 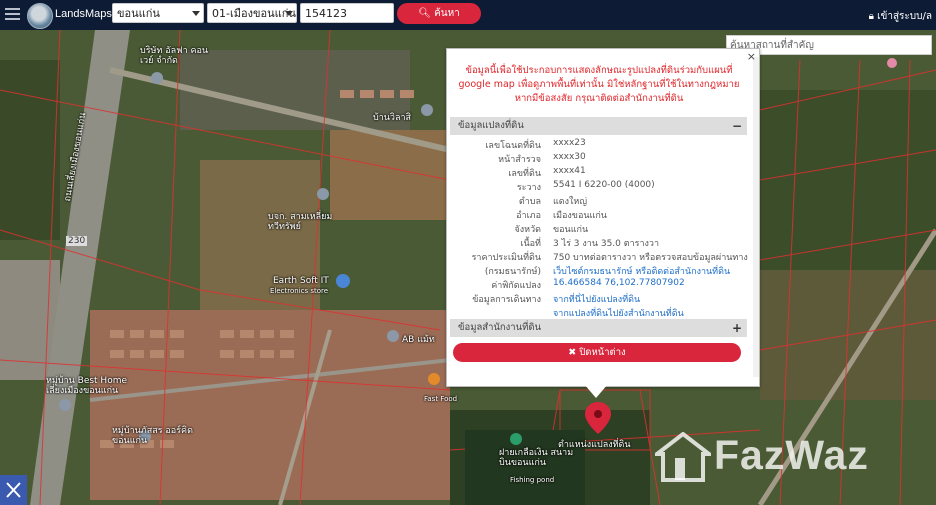 What do you see at coordinates (598, 173) in the screenshot?
I see `info-row: เลขที่ดิน xxxx41` at bounding box center [598, 173].